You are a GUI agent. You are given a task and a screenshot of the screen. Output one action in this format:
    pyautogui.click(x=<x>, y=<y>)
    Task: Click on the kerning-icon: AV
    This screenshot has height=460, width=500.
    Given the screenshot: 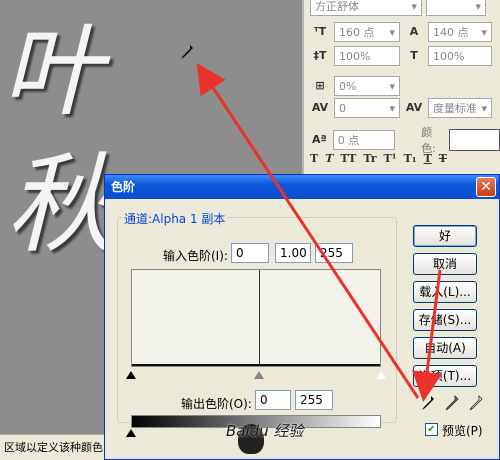 What is the action you would take?
    pyautogui.click(x=320, y=107)
    